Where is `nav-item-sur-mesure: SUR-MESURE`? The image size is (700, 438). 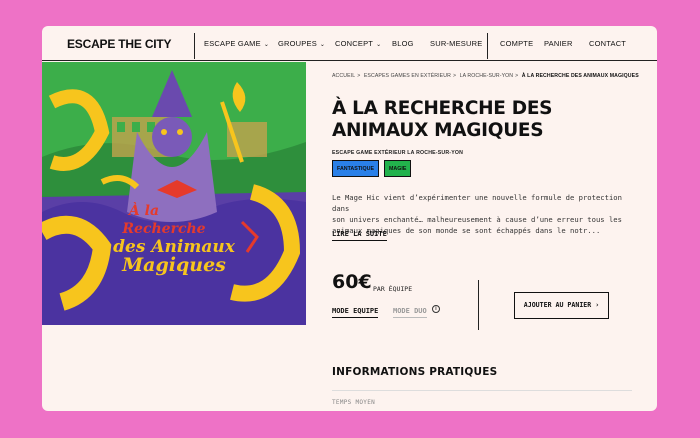 nav-item-sur-mesure: SUR-MESURE is located at coordinates (456, 43).